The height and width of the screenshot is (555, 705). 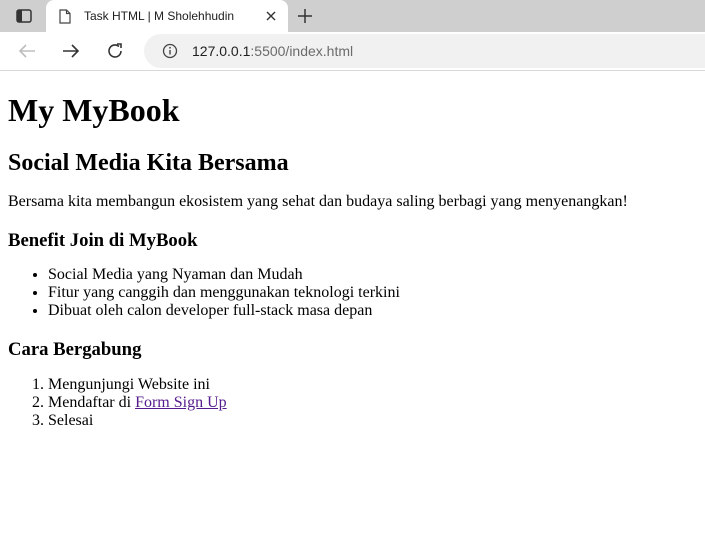 What do you see at coordinates (372, 421) in the screenshot?
I see `list-item: Selesai` at bounding box center [372, 421].